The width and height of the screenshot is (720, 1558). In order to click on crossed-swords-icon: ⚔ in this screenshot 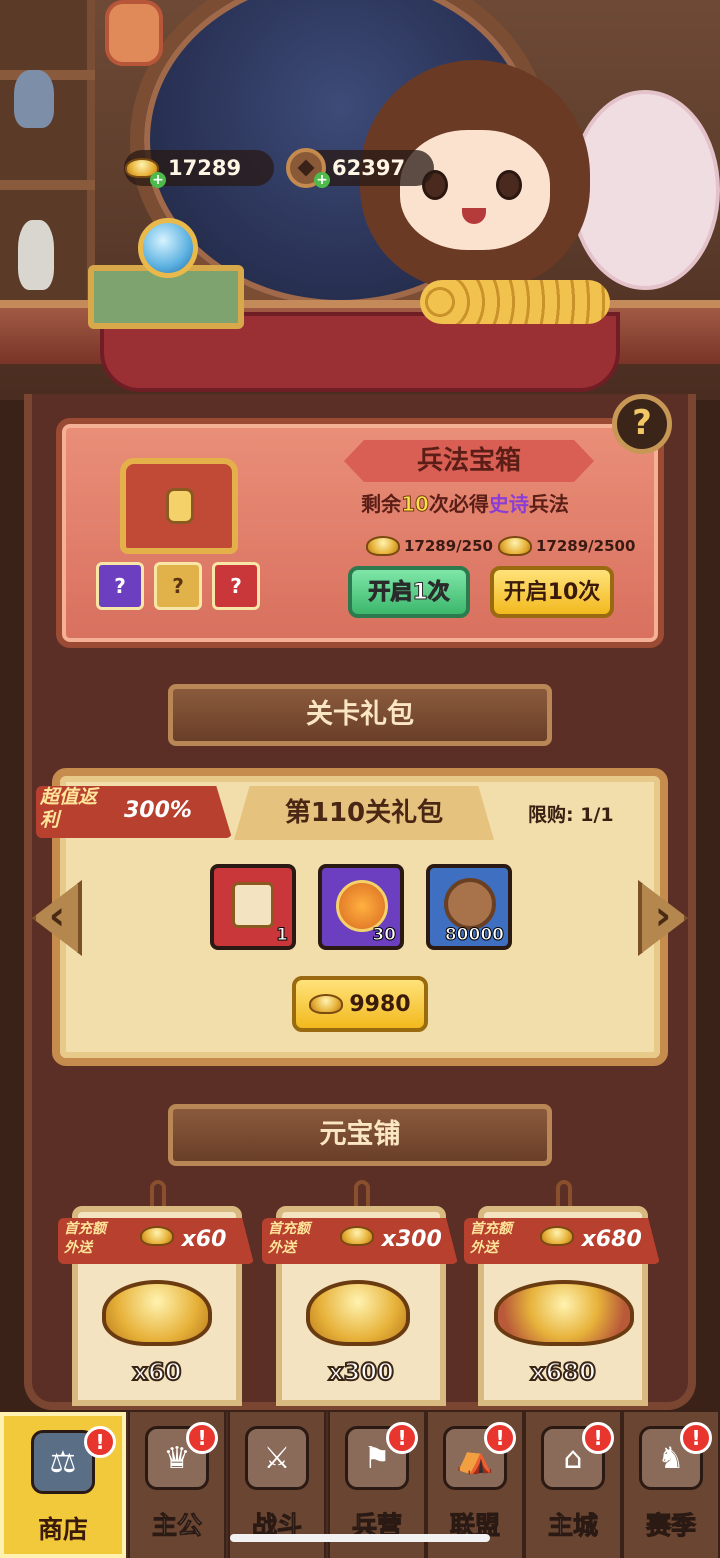, I will do `click(277, 1458)`.